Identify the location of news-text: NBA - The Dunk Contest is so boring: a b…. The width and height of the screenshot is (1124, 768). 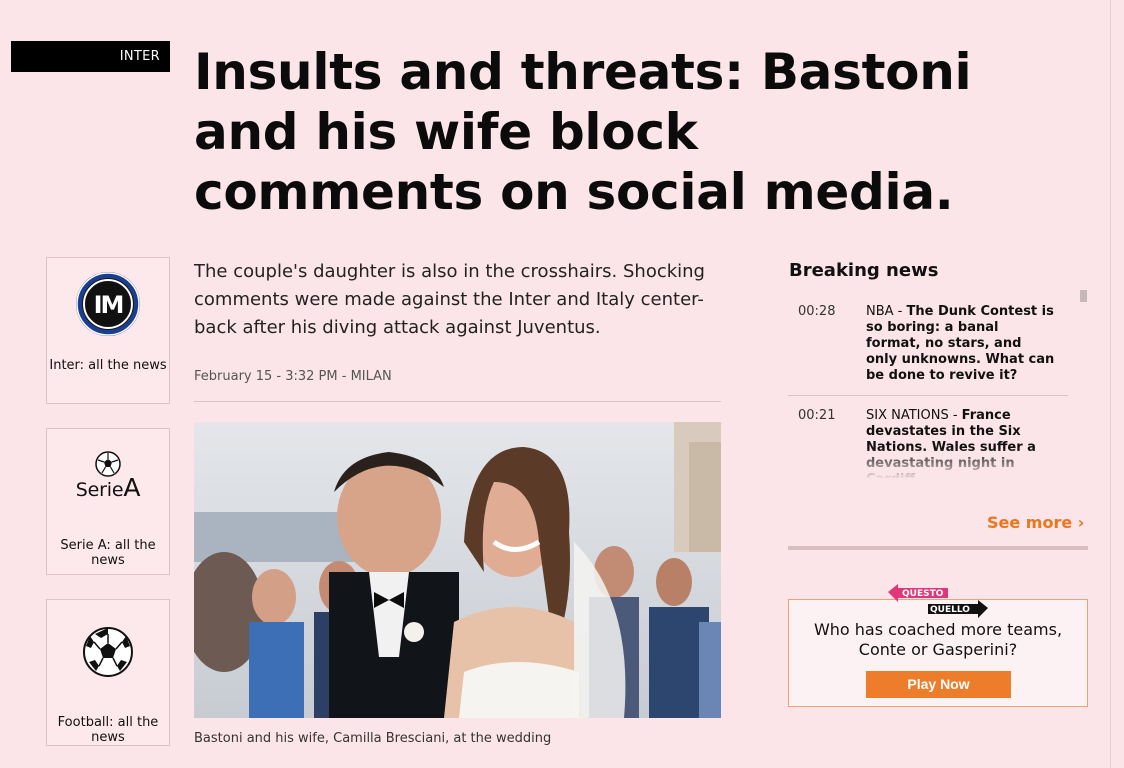
(961, 349).